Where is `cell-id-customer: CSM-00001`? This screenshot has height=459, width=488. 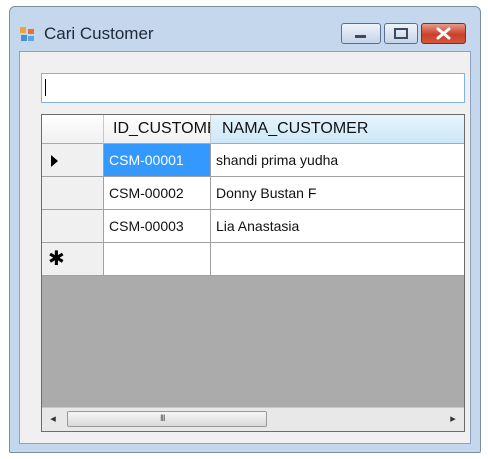
cell-id-customer: CSM-00001 is located at coordinates (157, 160).